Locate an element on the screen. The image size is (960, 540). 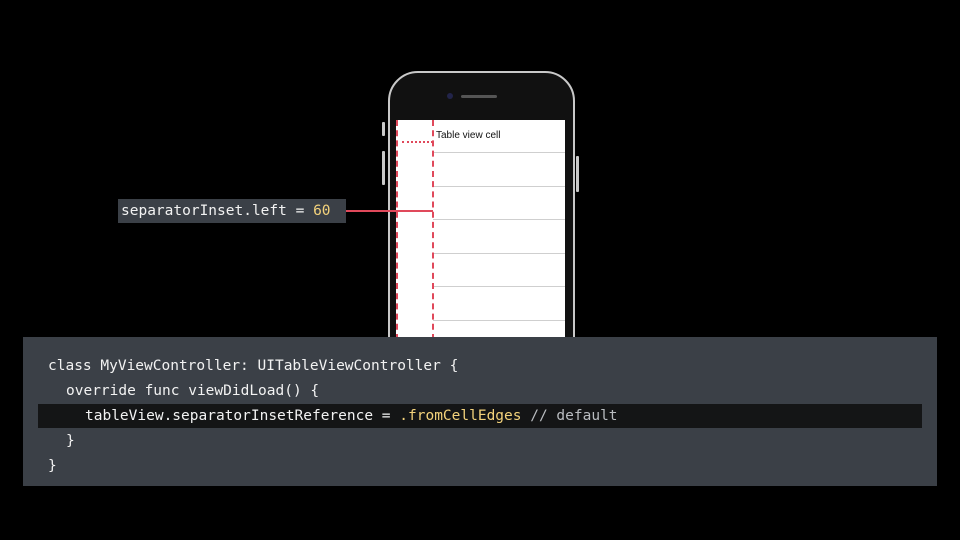
phone-silent-switch is located at coordinates (383, 129).